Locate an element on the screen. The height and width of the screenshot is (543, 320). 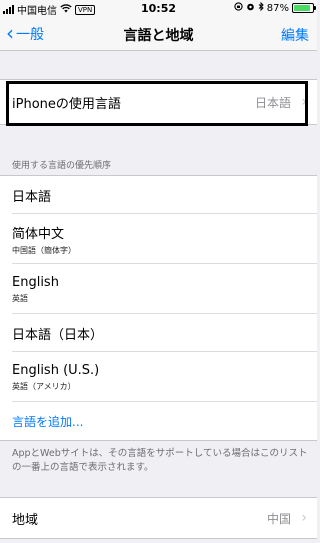
language-row-en-us: English (U.S.) 英語（アメリカ） is located at coordinates (158, 377).